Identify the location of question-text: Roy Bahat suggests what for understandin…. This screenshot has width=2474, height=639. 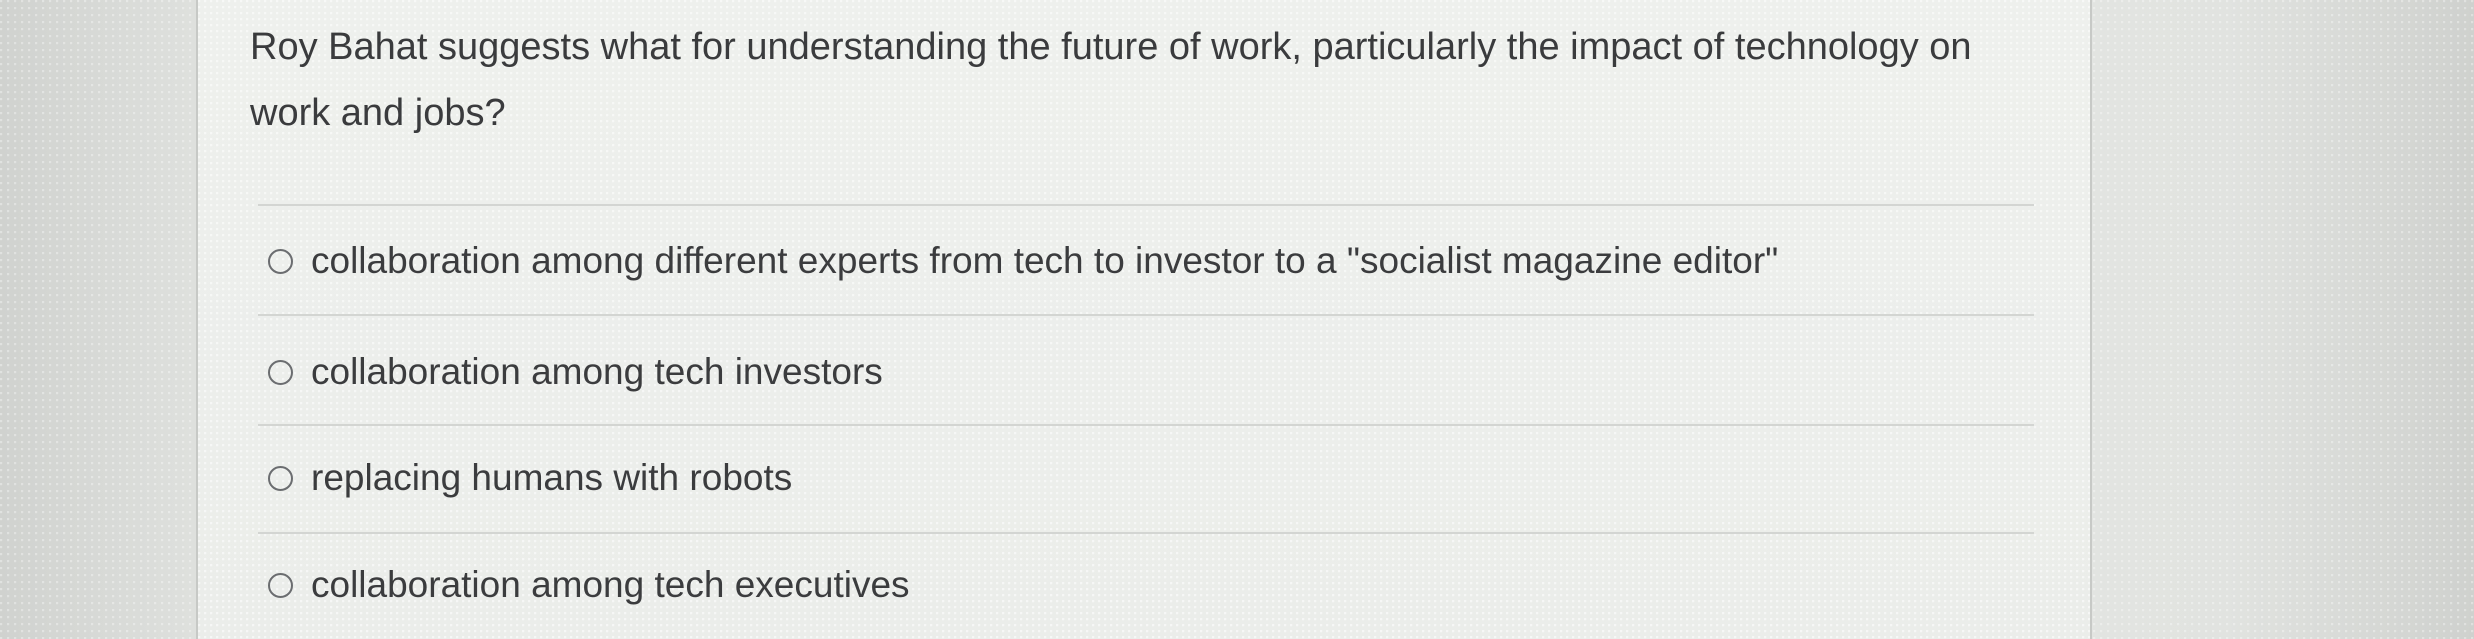
(1111, 80).